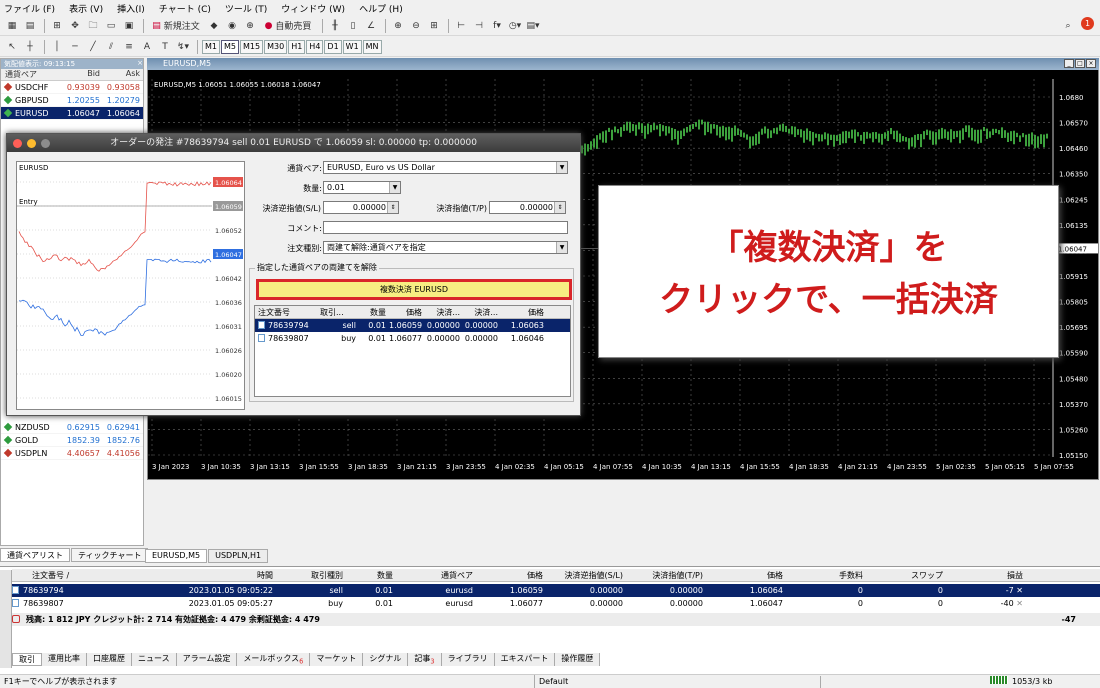 The height and width of the screenshot is (688, 1100). I want to click on folder-icon: 🗀, so click(93, 26).